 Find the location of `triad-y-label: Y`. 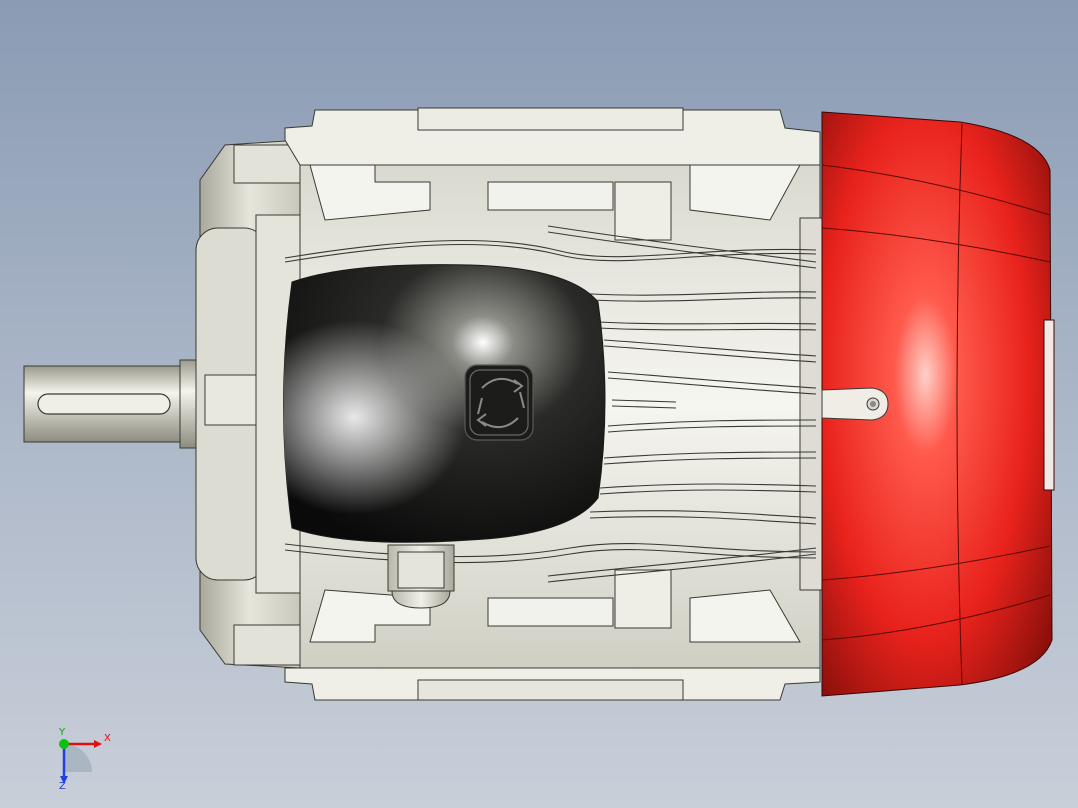

triad-y-label: Y is located at coordinates (62, 732).